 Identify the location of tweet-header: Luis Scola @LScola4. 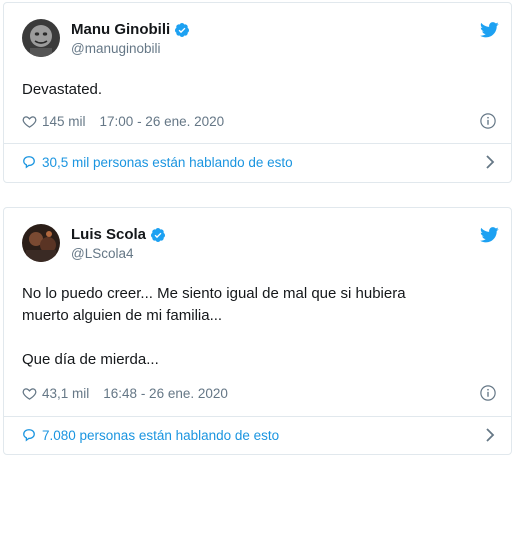
(260, 245).